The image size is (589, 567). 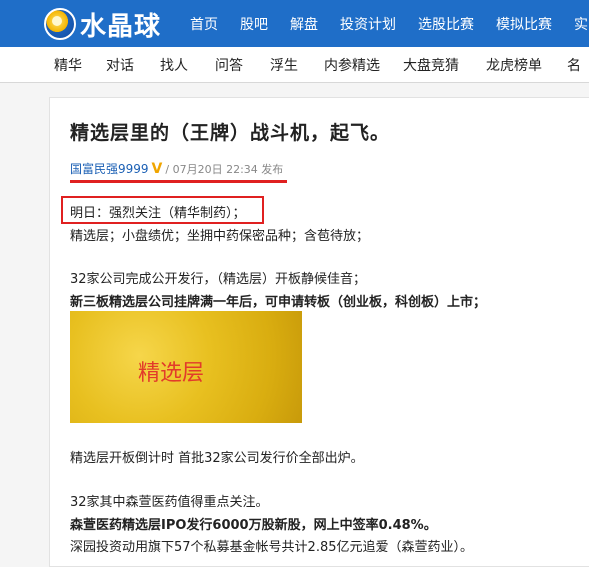 I want to click on top-nav: 首页 股吧 解盘 投资计划 选股比赛 模拟比赛 实, so click(x=389, y=23).